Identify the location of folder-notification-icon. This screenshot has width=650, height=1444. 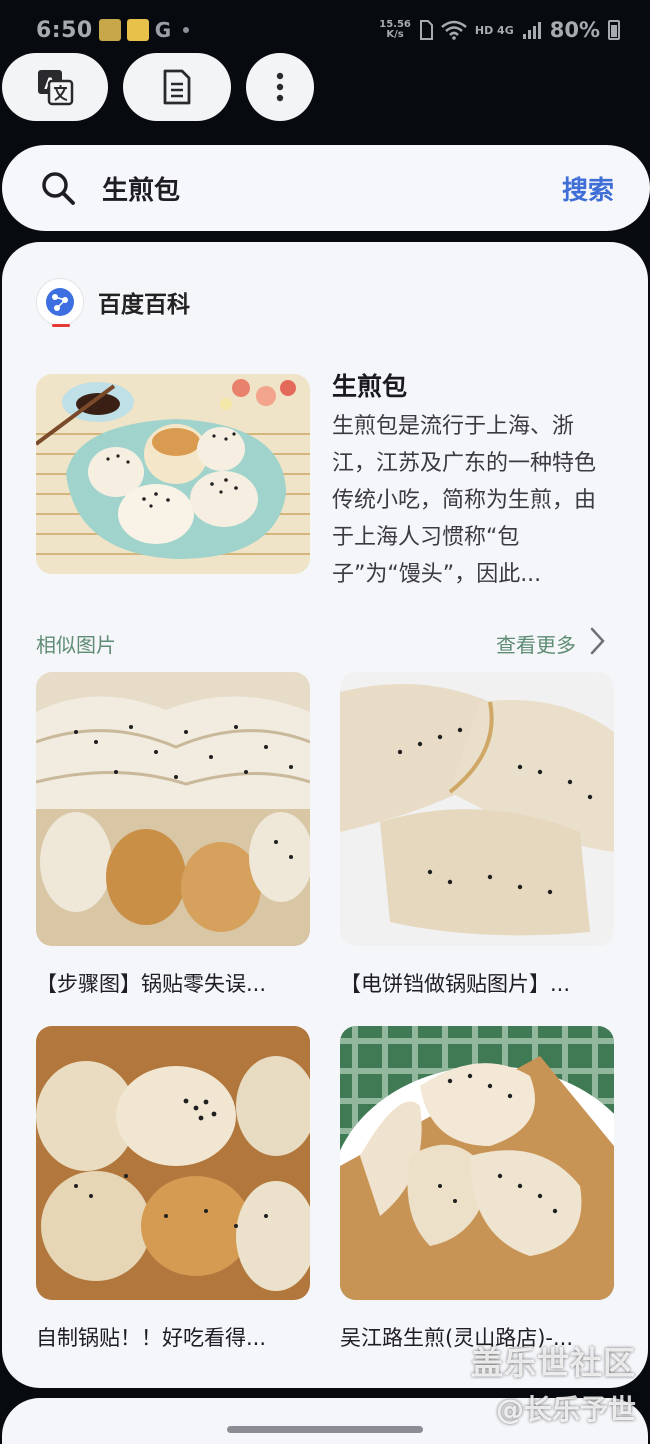
(137, 30).